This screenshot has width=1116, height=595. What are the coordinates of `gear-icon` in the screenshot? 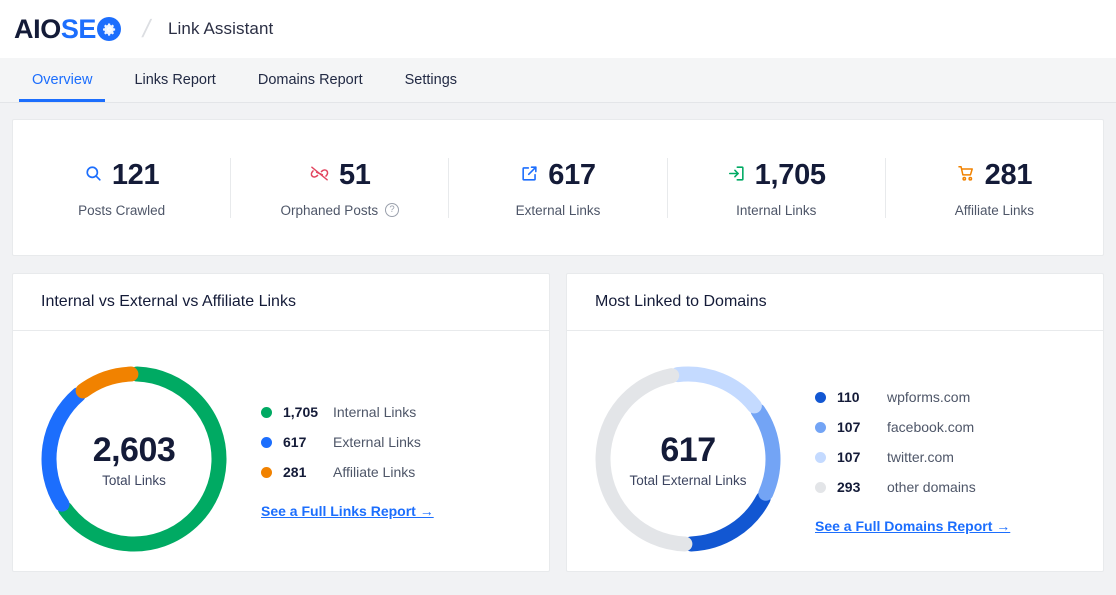 It's located at (109, 29).